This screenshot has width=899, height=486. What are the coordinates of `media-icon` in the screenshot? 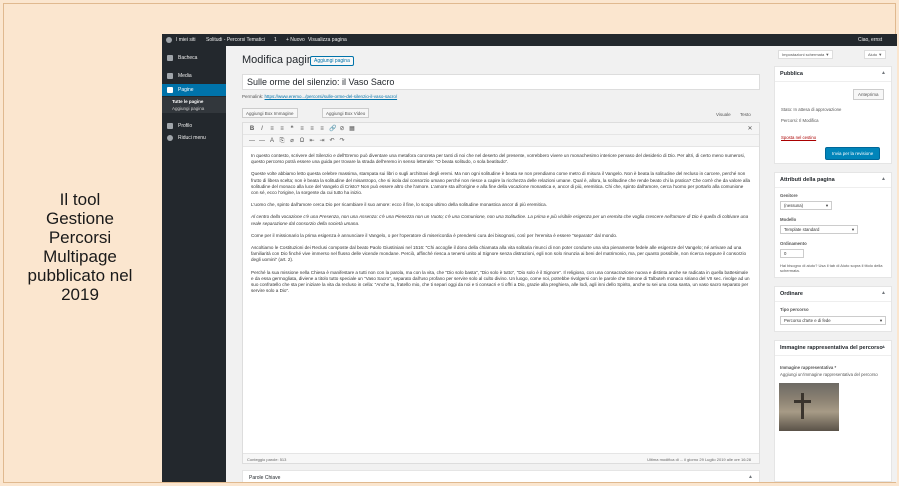 It's located at (170, 76).